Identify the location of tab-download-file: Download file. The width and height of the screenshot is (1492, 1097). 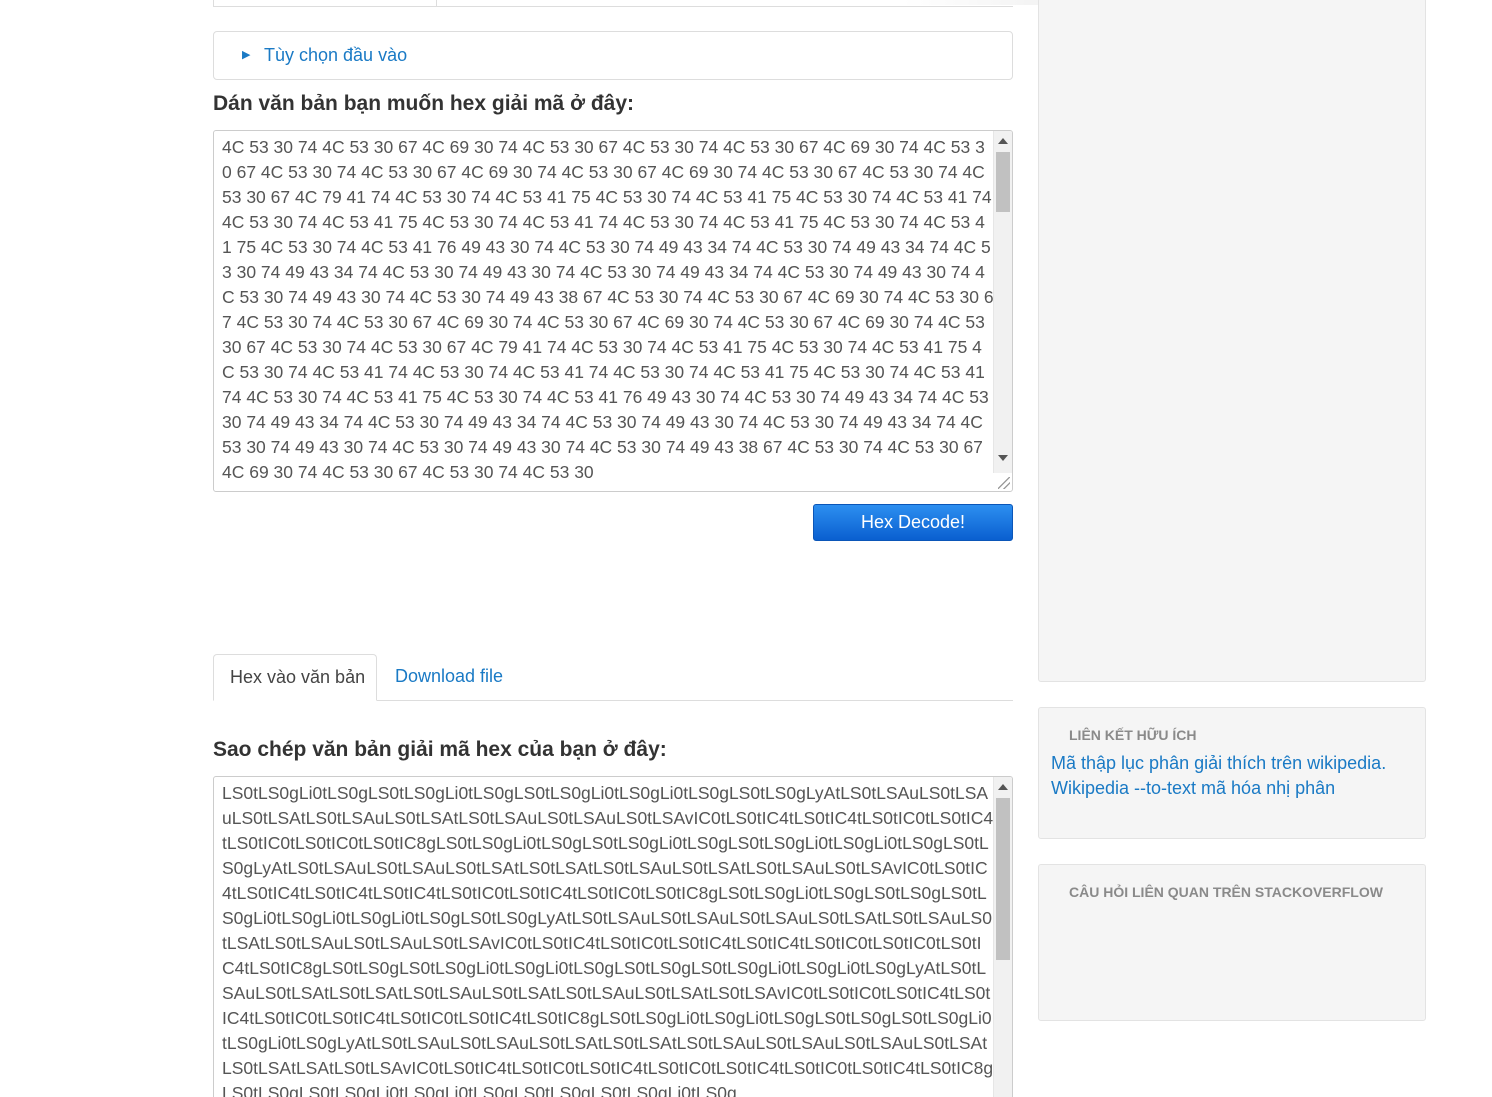
(449, 677).